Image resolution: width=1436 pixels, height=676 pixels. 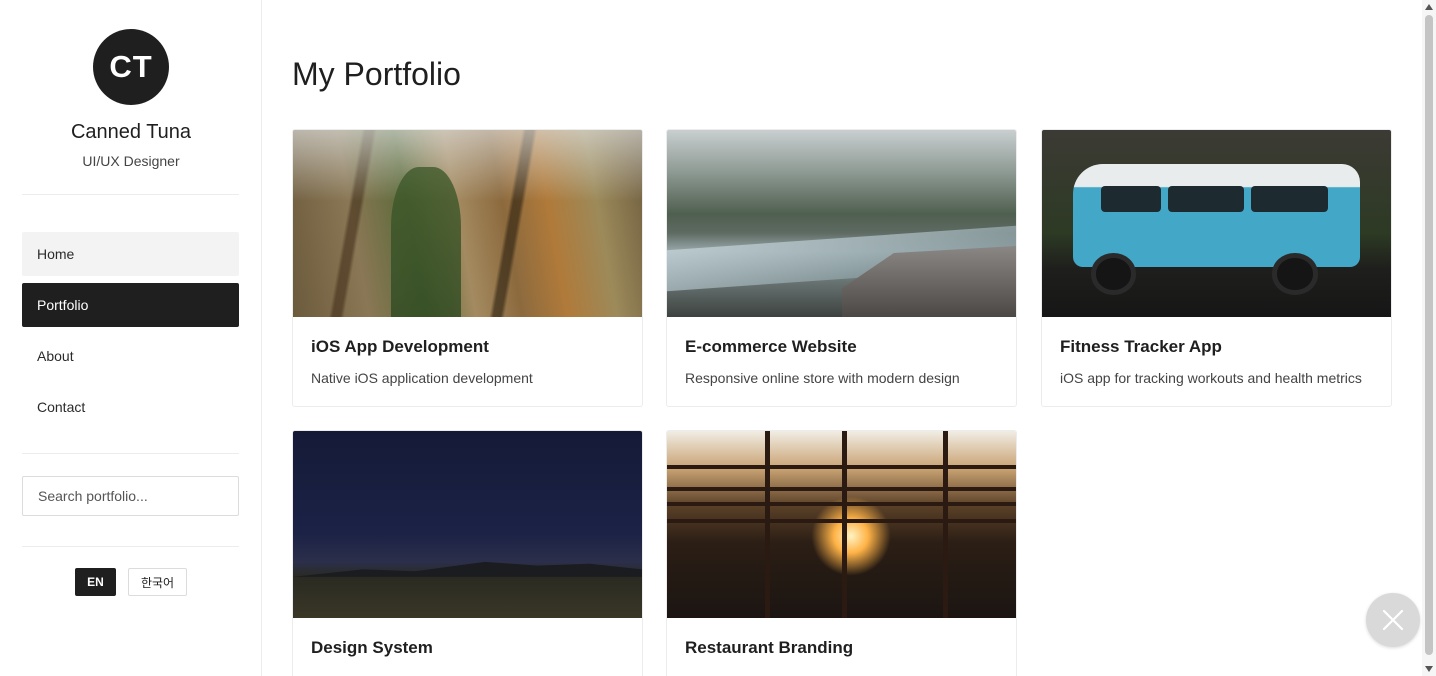 I want to click on language-switcher: EN 한국어, so click(x=131, y=582).